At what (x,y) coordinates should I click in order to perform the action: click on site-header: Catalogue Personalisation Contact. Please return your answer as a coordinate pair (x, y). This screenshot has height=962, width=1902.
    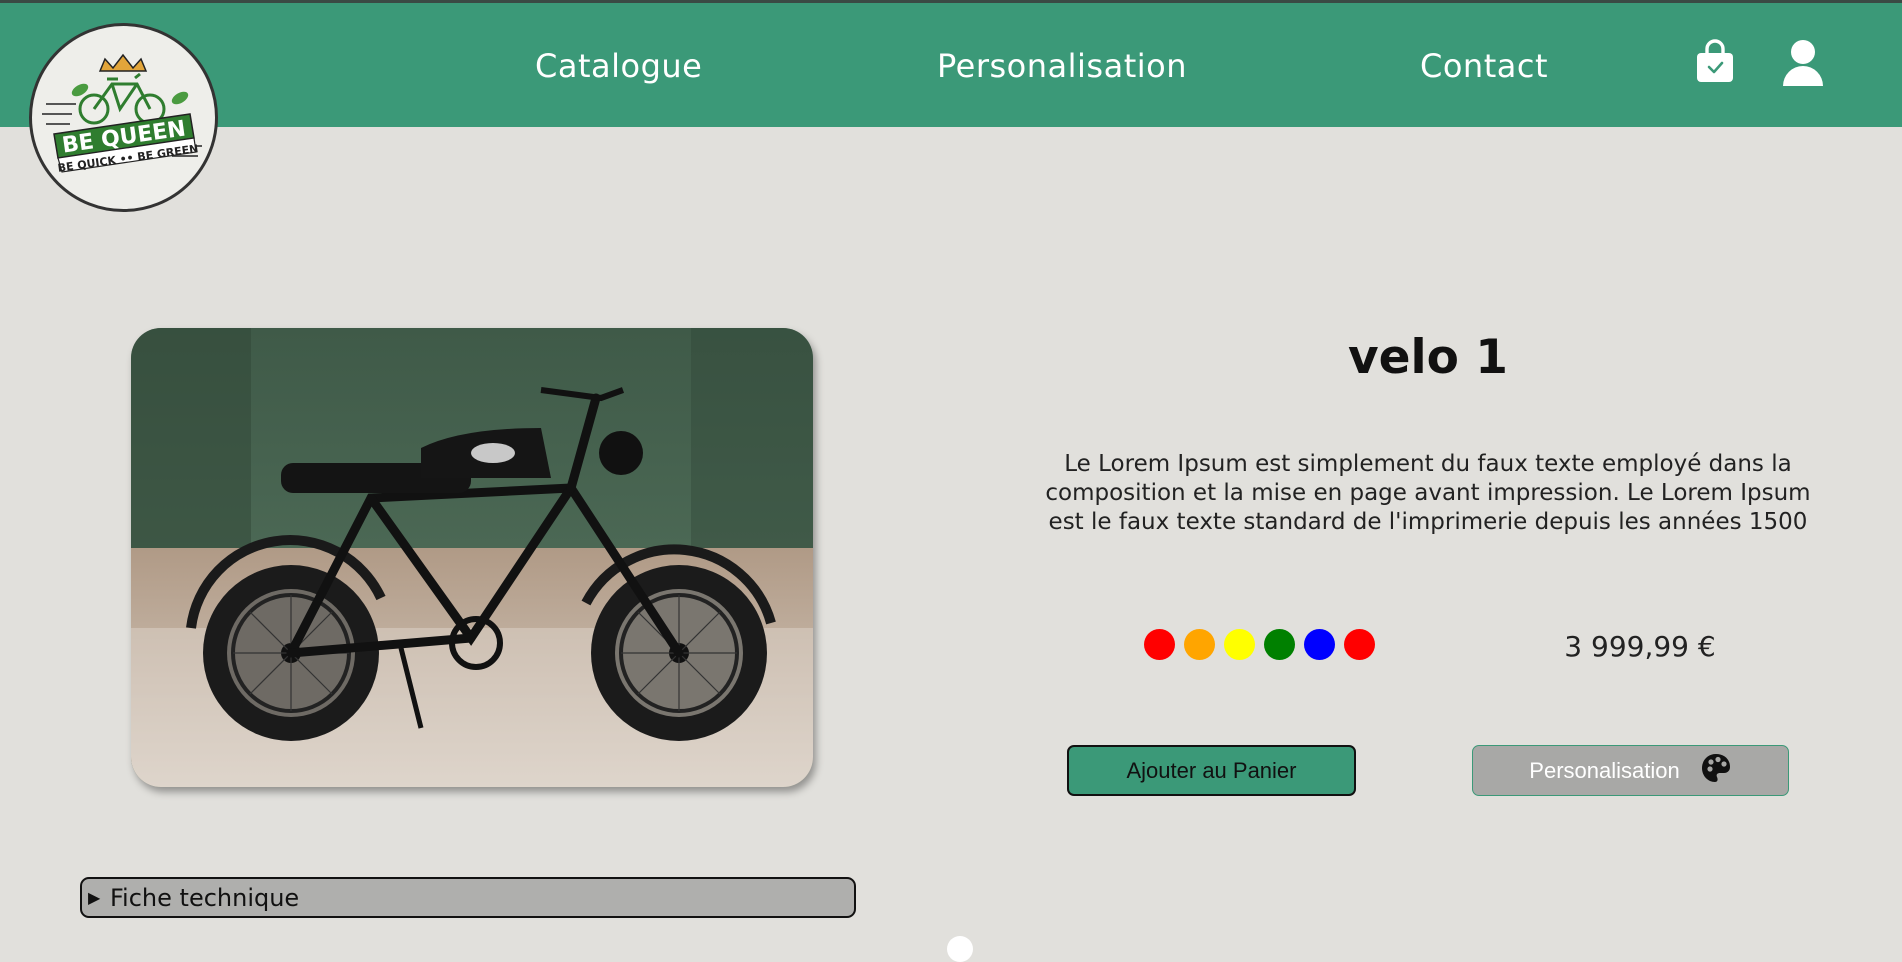
    Looking at the image, I should click on (951, 65).